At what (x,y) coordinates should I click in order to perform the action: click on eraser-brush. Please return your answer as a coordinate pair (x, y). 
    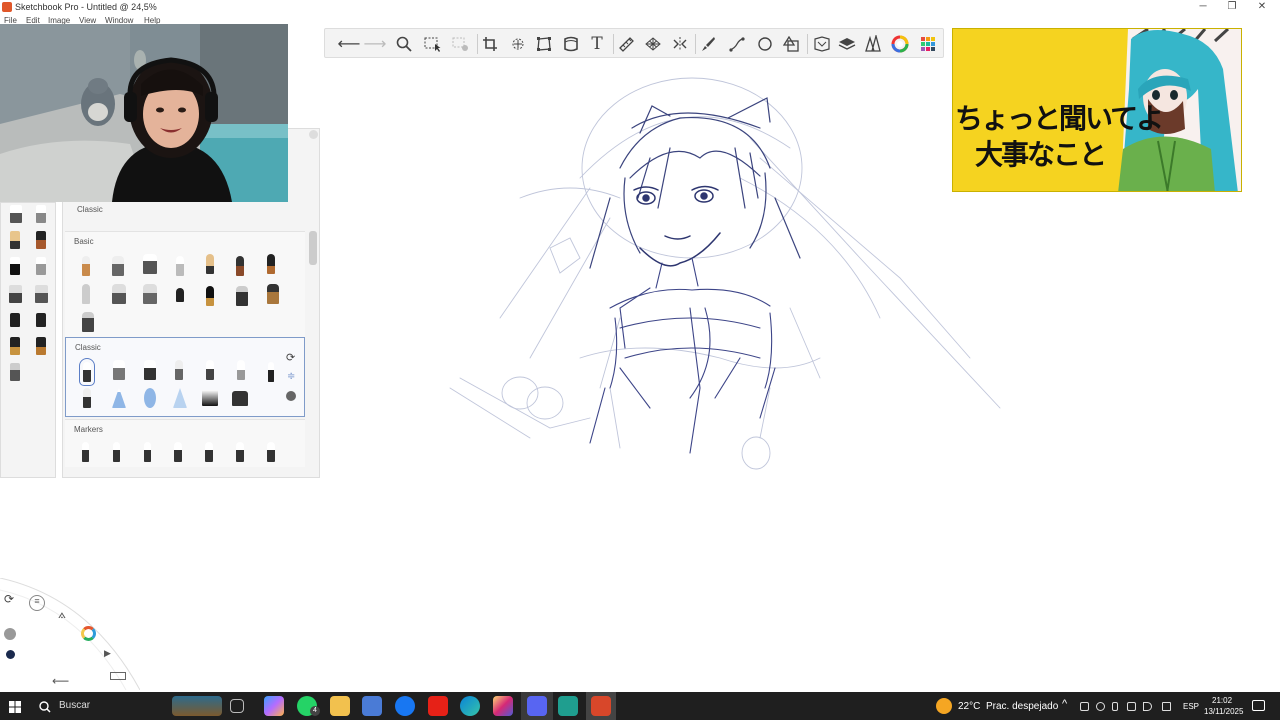
    Looking at the image, I should click on (86, 294).